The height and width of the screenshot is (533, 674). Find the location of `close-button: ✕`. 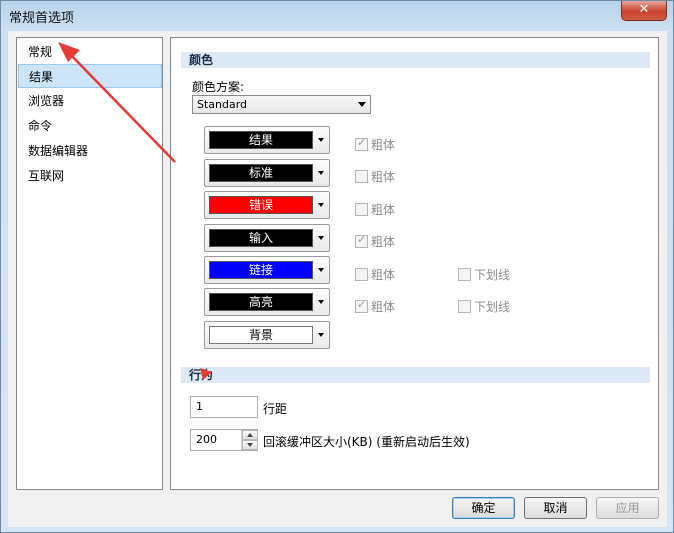

close-button: ✕ is located at coordinates (644, 11).